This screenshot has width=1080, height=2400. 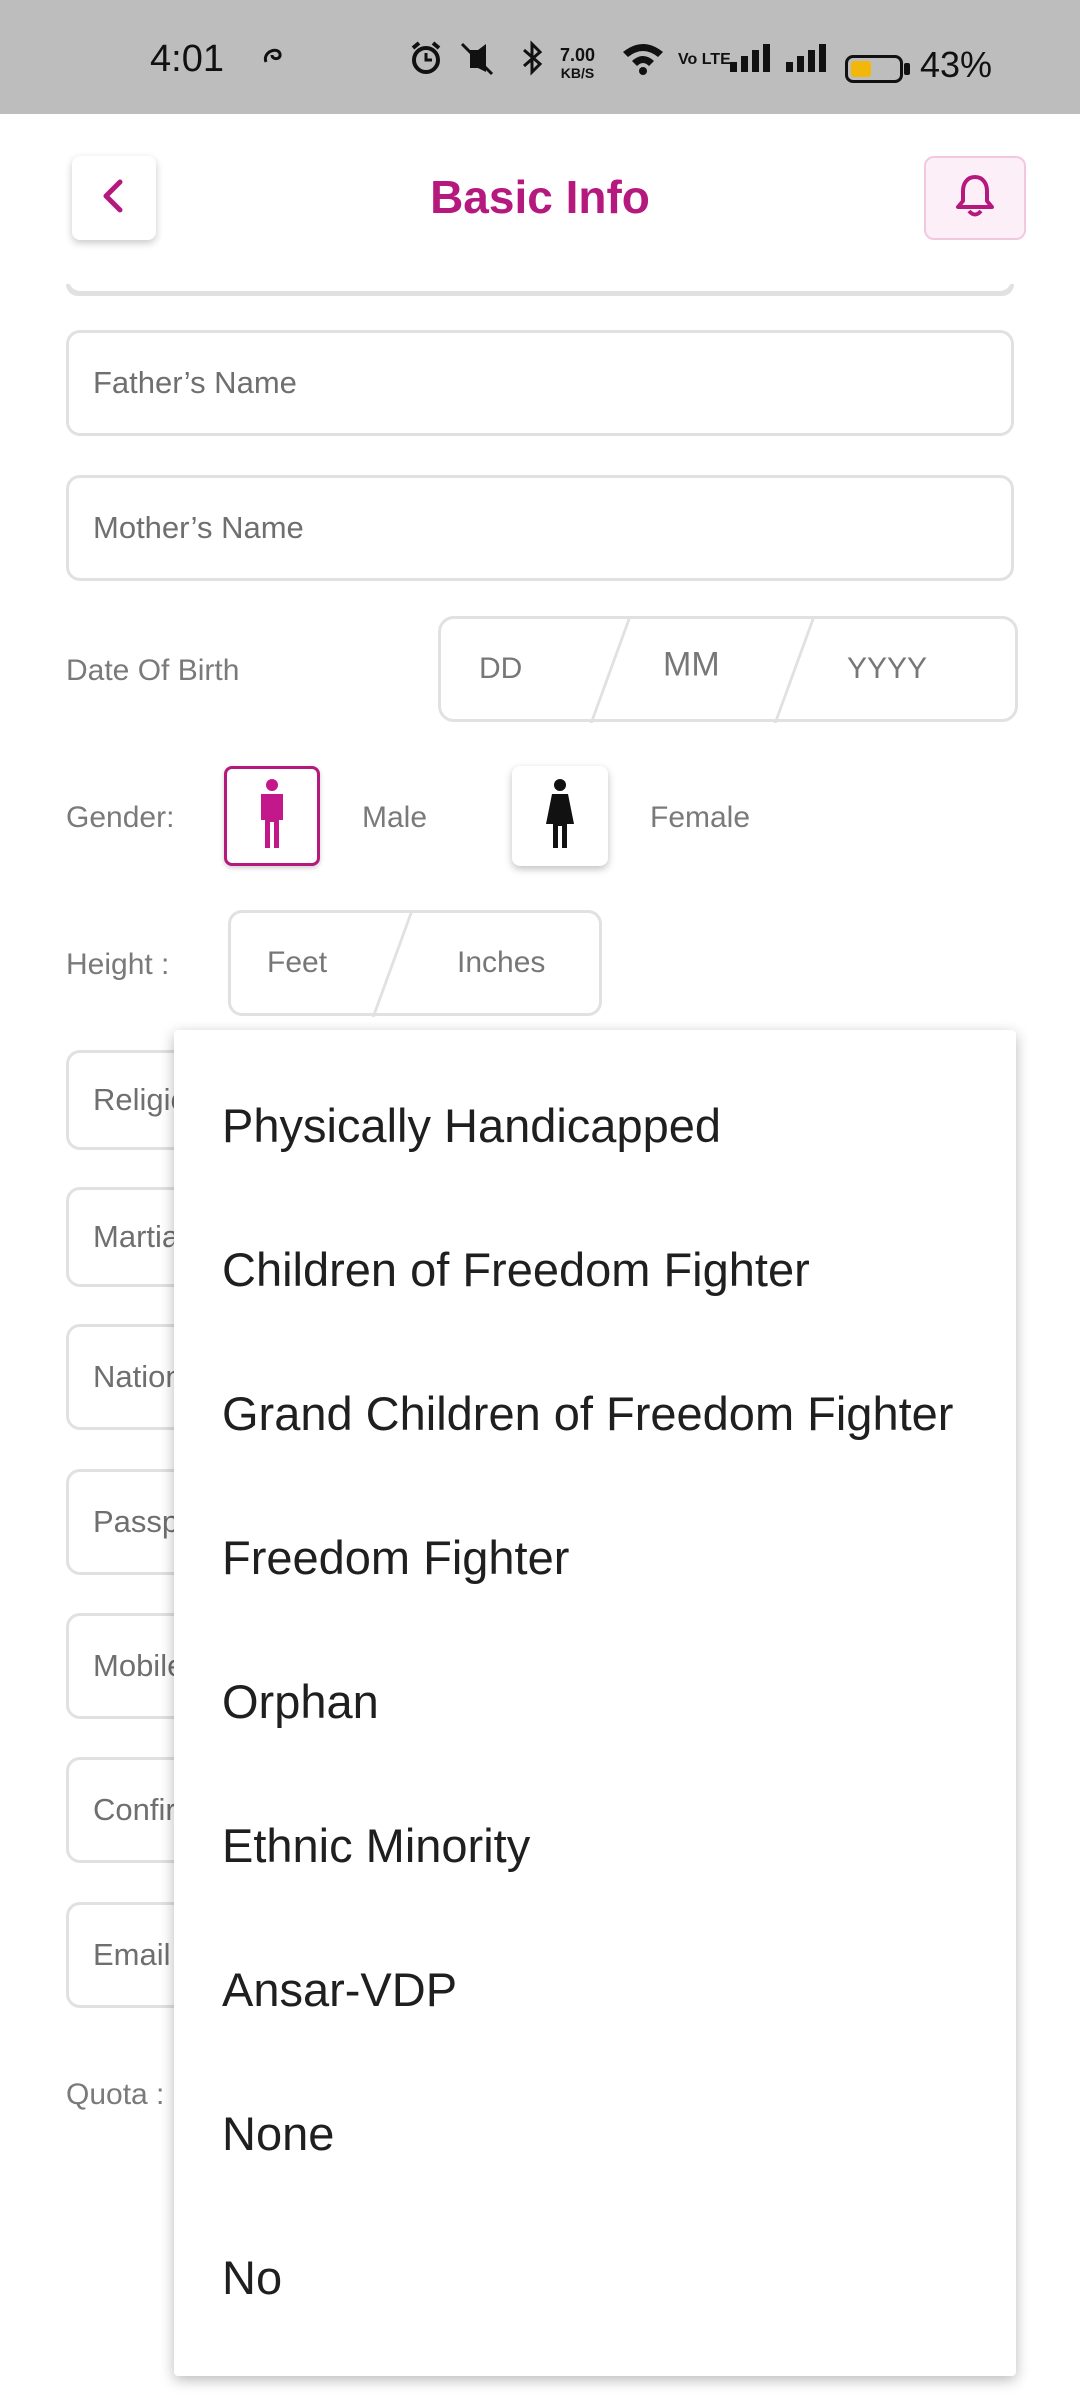 What do you see at coordinates (643, 62) in the screenshot?
I see `wifi-icon` at bounding box center [643, 62].